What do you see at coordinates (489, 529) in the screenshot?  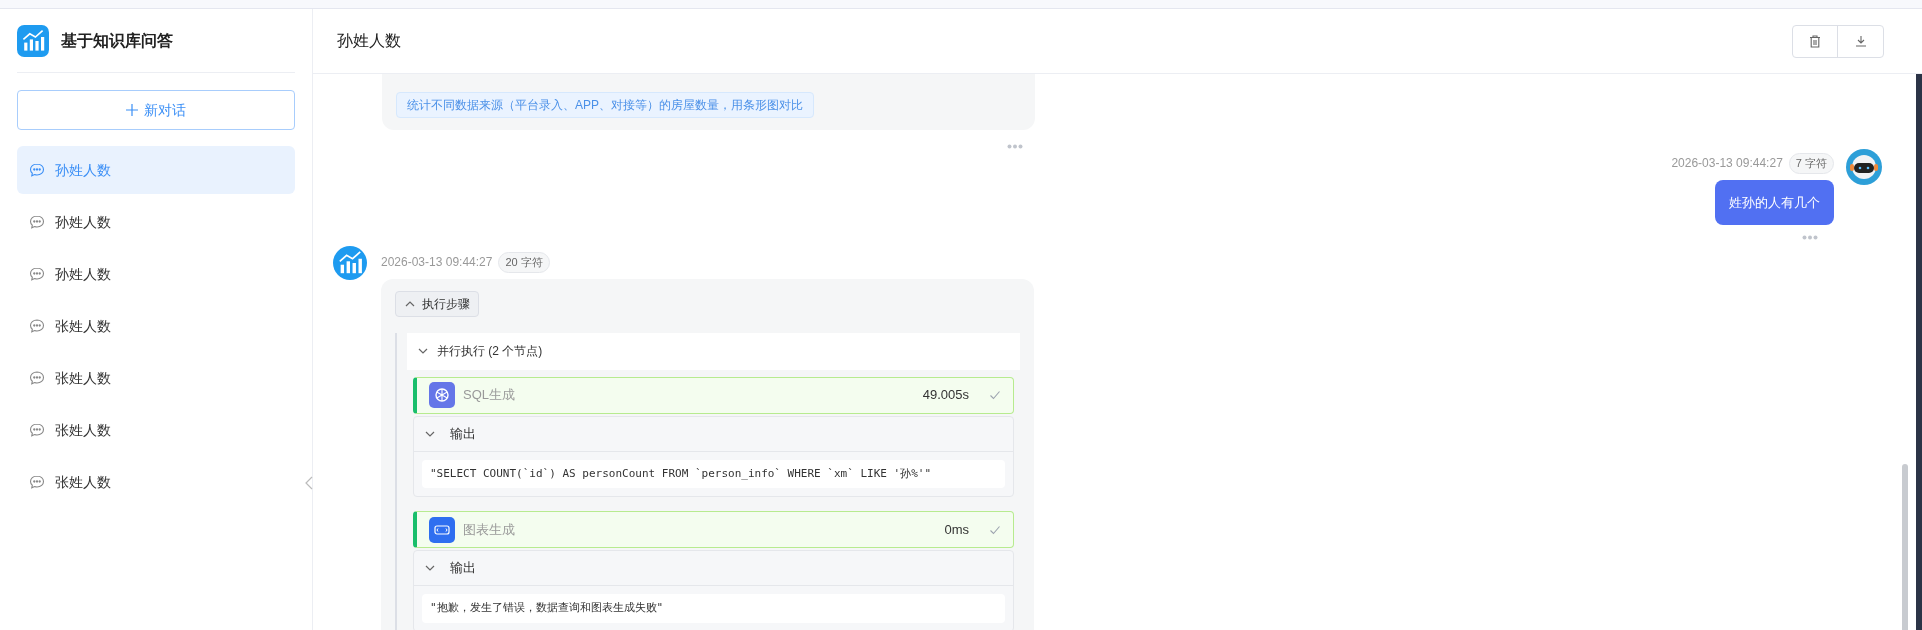 I see `step-name: 图表生成` at bounding box center [489, 529].